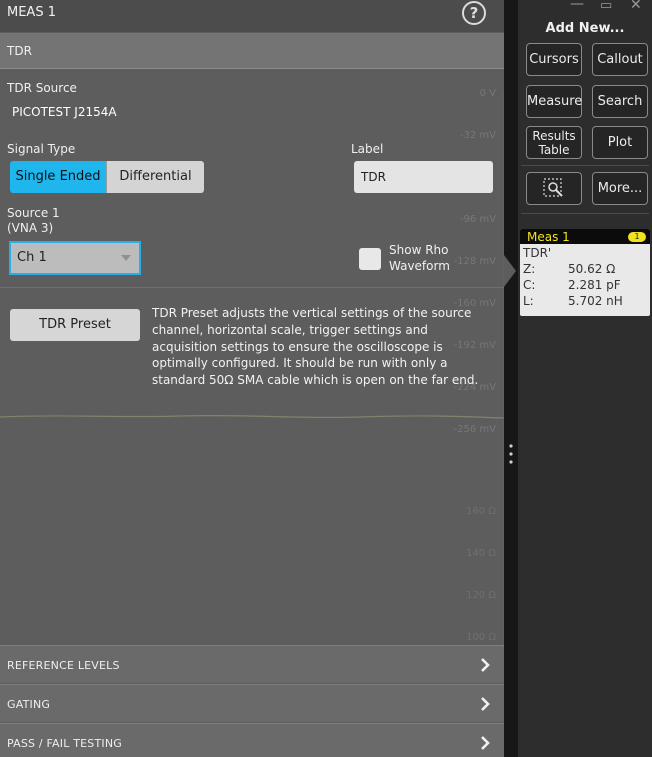  Describe the element at coordinates (252, 287) in the screenshot. I see `section-divider` at that location.